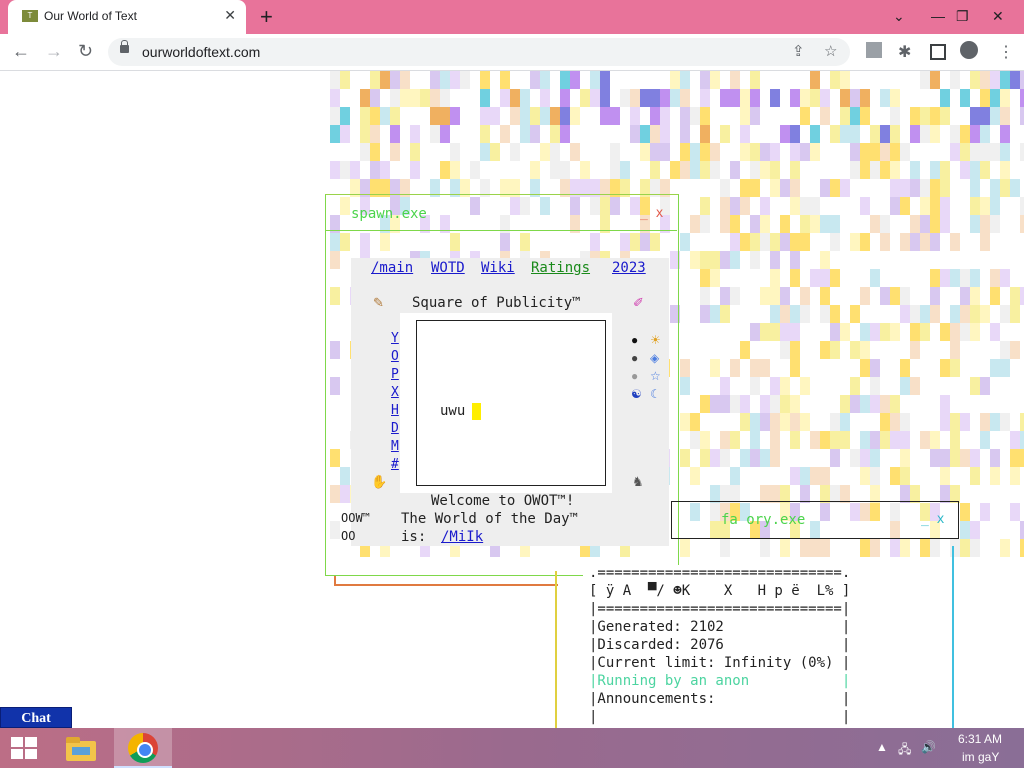 The image size is (1024, 768). Describe the element at coordinates (392, 268) in the screenshot. I see `nav-link-main: /main` at that location.